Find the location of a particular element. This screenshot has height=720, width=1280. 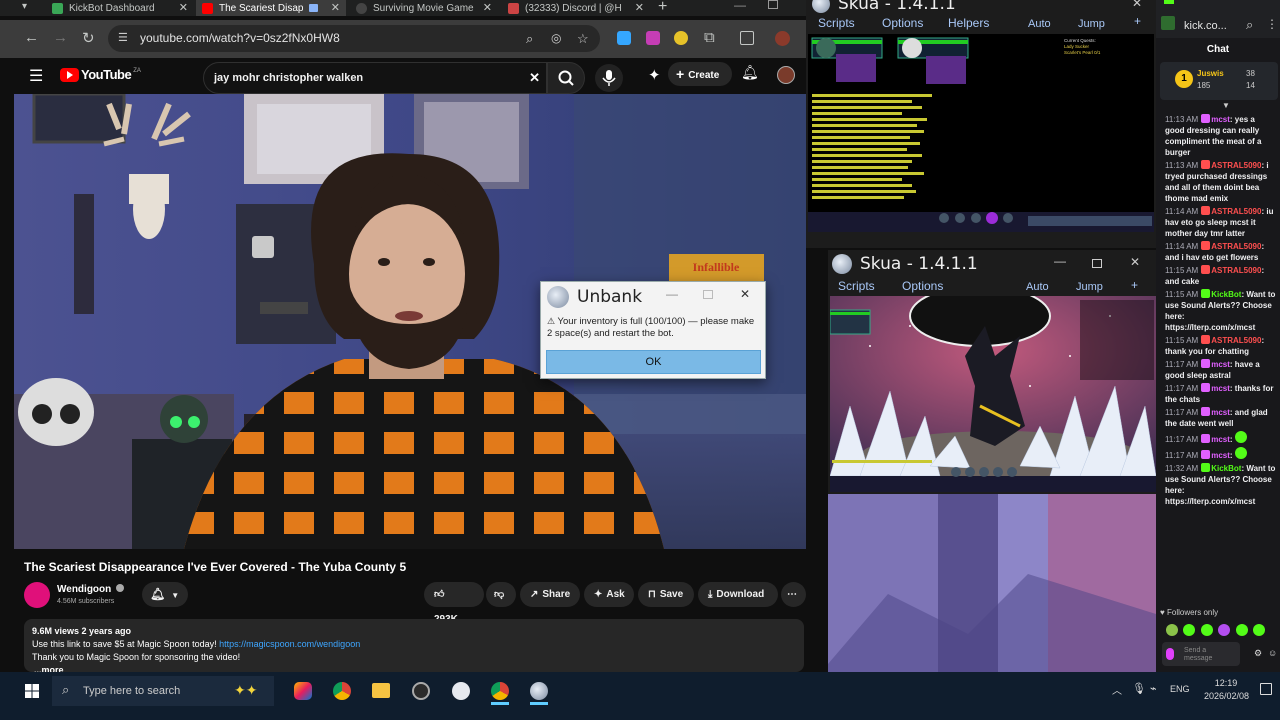

notification-center-icon is located at coordinates (1266, 689).